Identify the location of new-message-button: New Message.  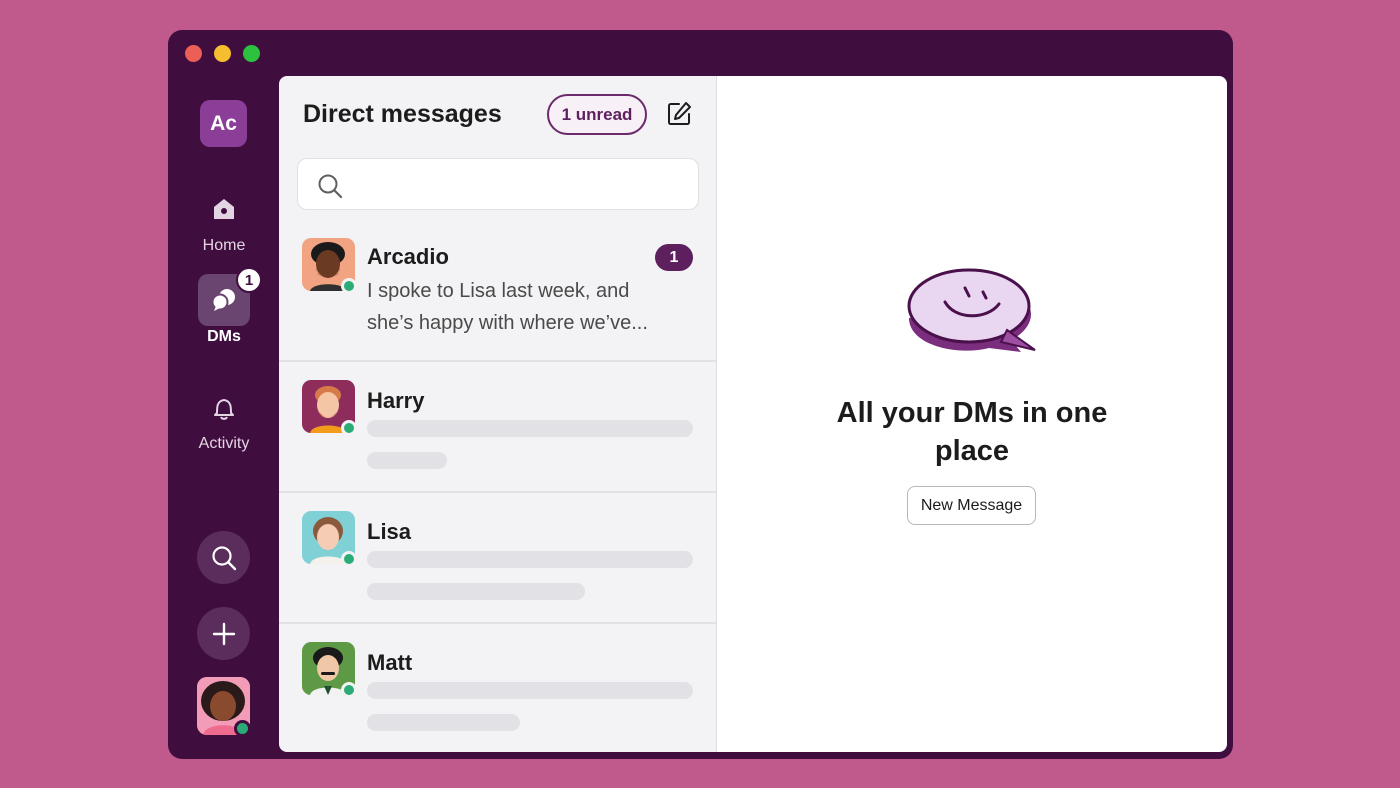
(971, 505).